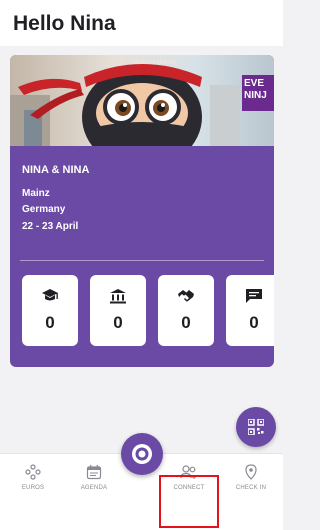 The height and width of the screenshot is (530, 320). I want to click on nav-item-agenda: AGENDA, so click(94, 484).